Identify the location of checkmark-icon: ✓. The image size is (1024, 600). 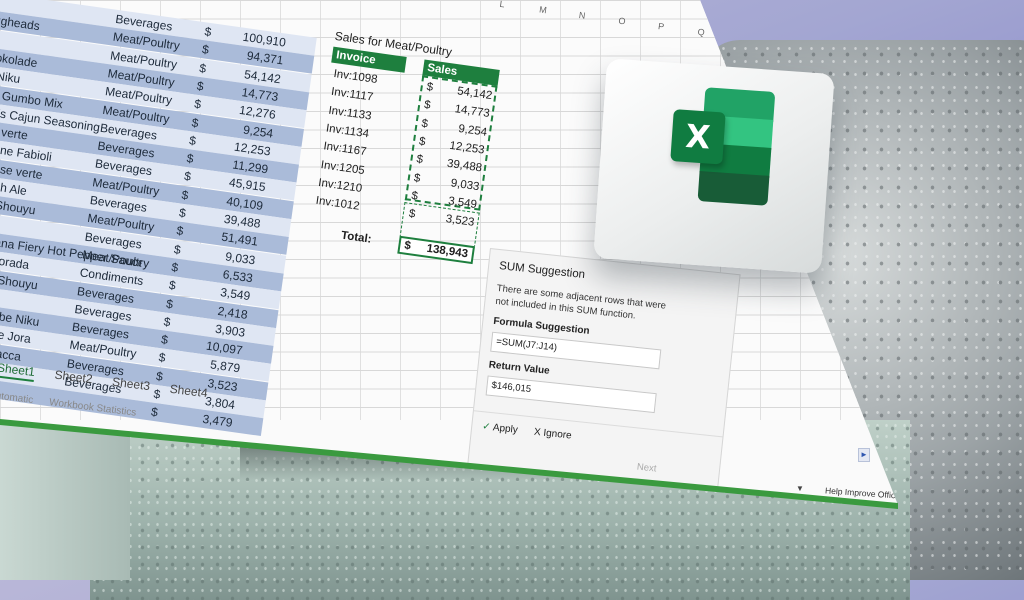
(486, 427).